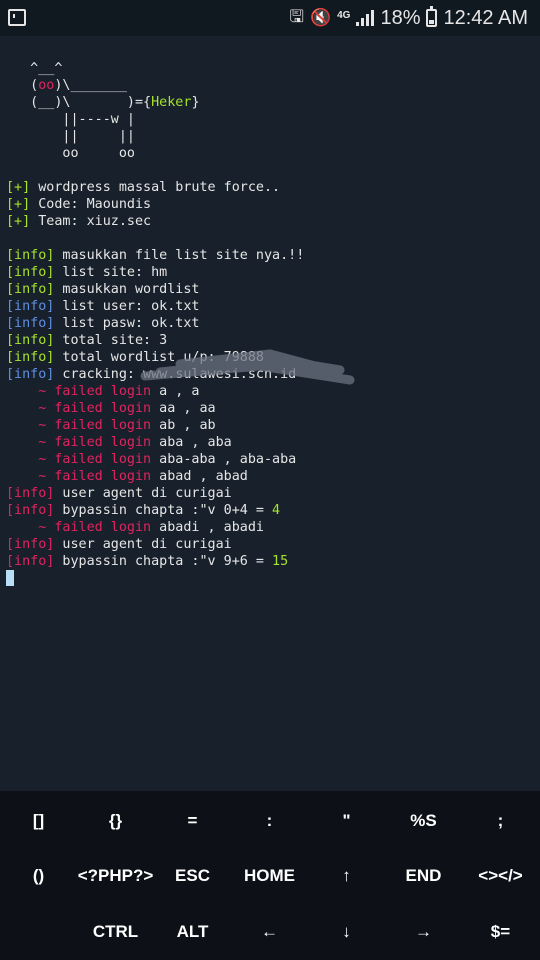 The height and width of the screenshot is (960, 540). Describe the element at coordinates (423, 821) in the screenshot. I see `key-percent-s: %S` at that location.